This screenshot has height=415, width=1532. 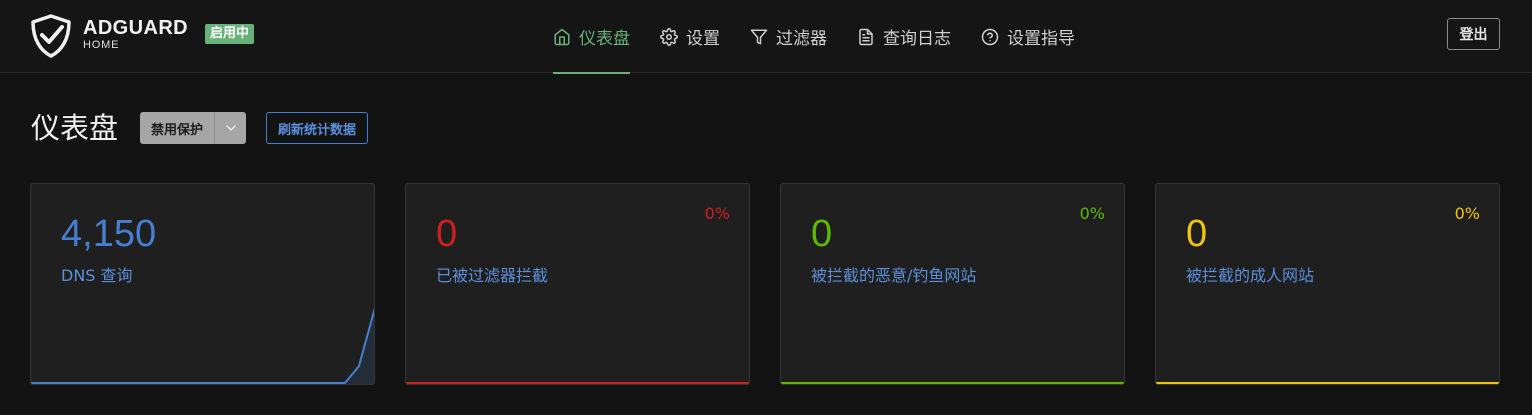 I want to click on stat-card-adult-sites: 0 0% 被拦截的成人网站, so click(x=1327, y=284).